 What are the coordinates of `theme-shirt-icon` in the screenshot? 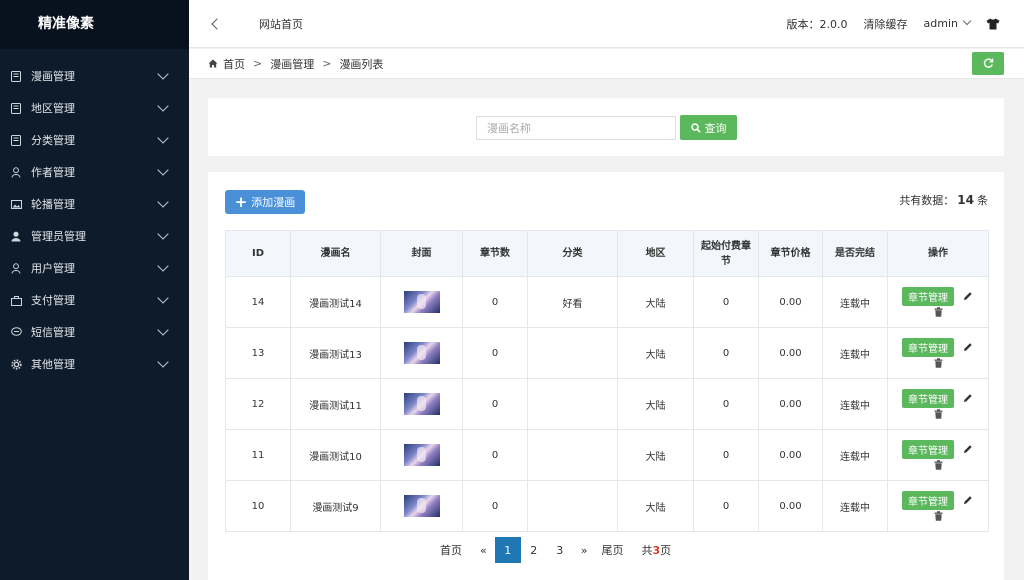 It's located at (993, 24).